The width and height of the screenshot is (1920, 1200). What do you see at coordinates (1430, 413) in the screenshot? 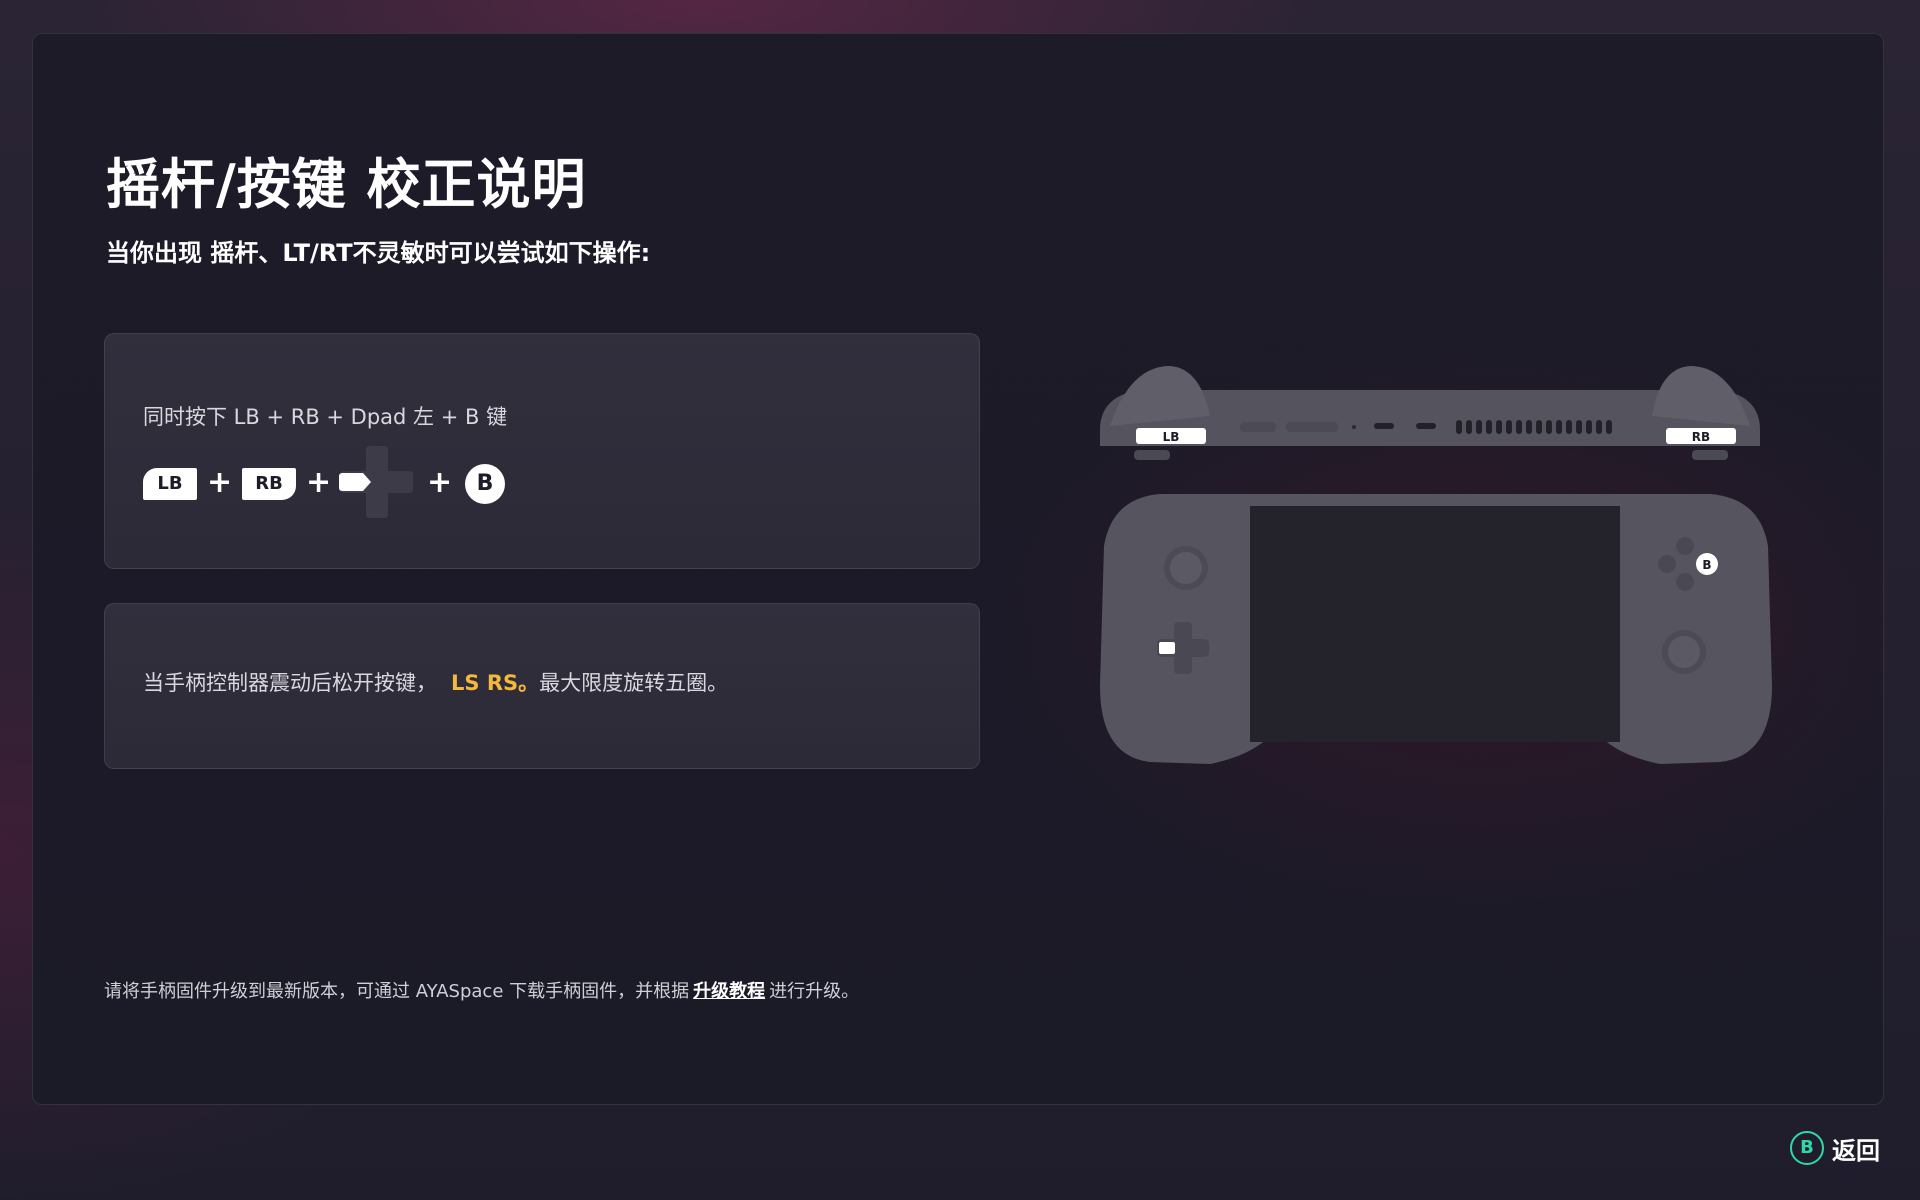
I see `device-top-view: LB RB` at bounding box center [1430, 413].